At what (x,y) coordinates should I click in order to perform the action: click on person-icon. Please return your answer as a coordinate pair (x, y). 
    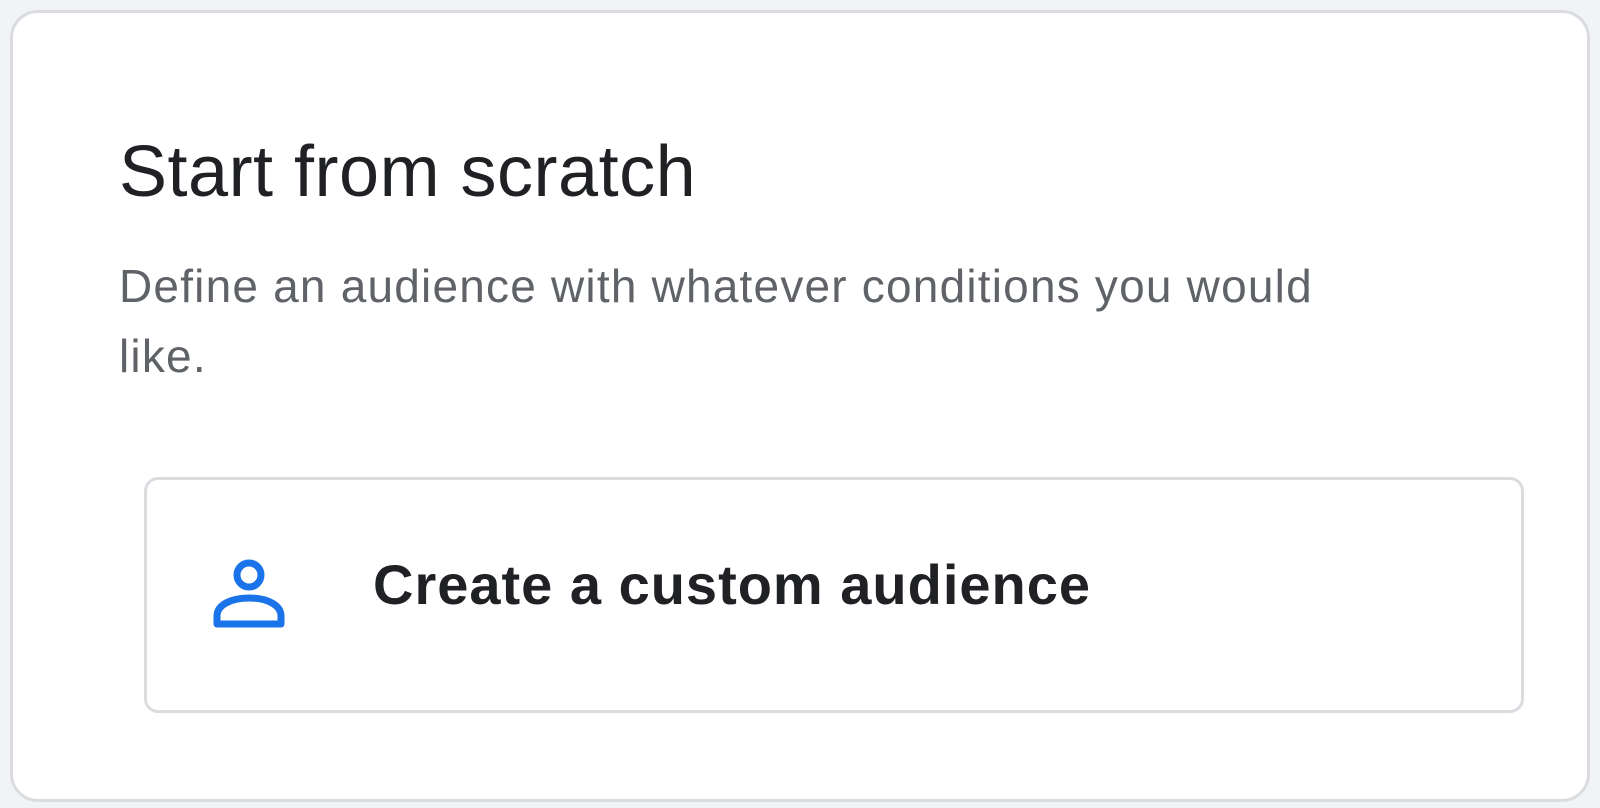
    Looking at the image, I should click on (249, 594).